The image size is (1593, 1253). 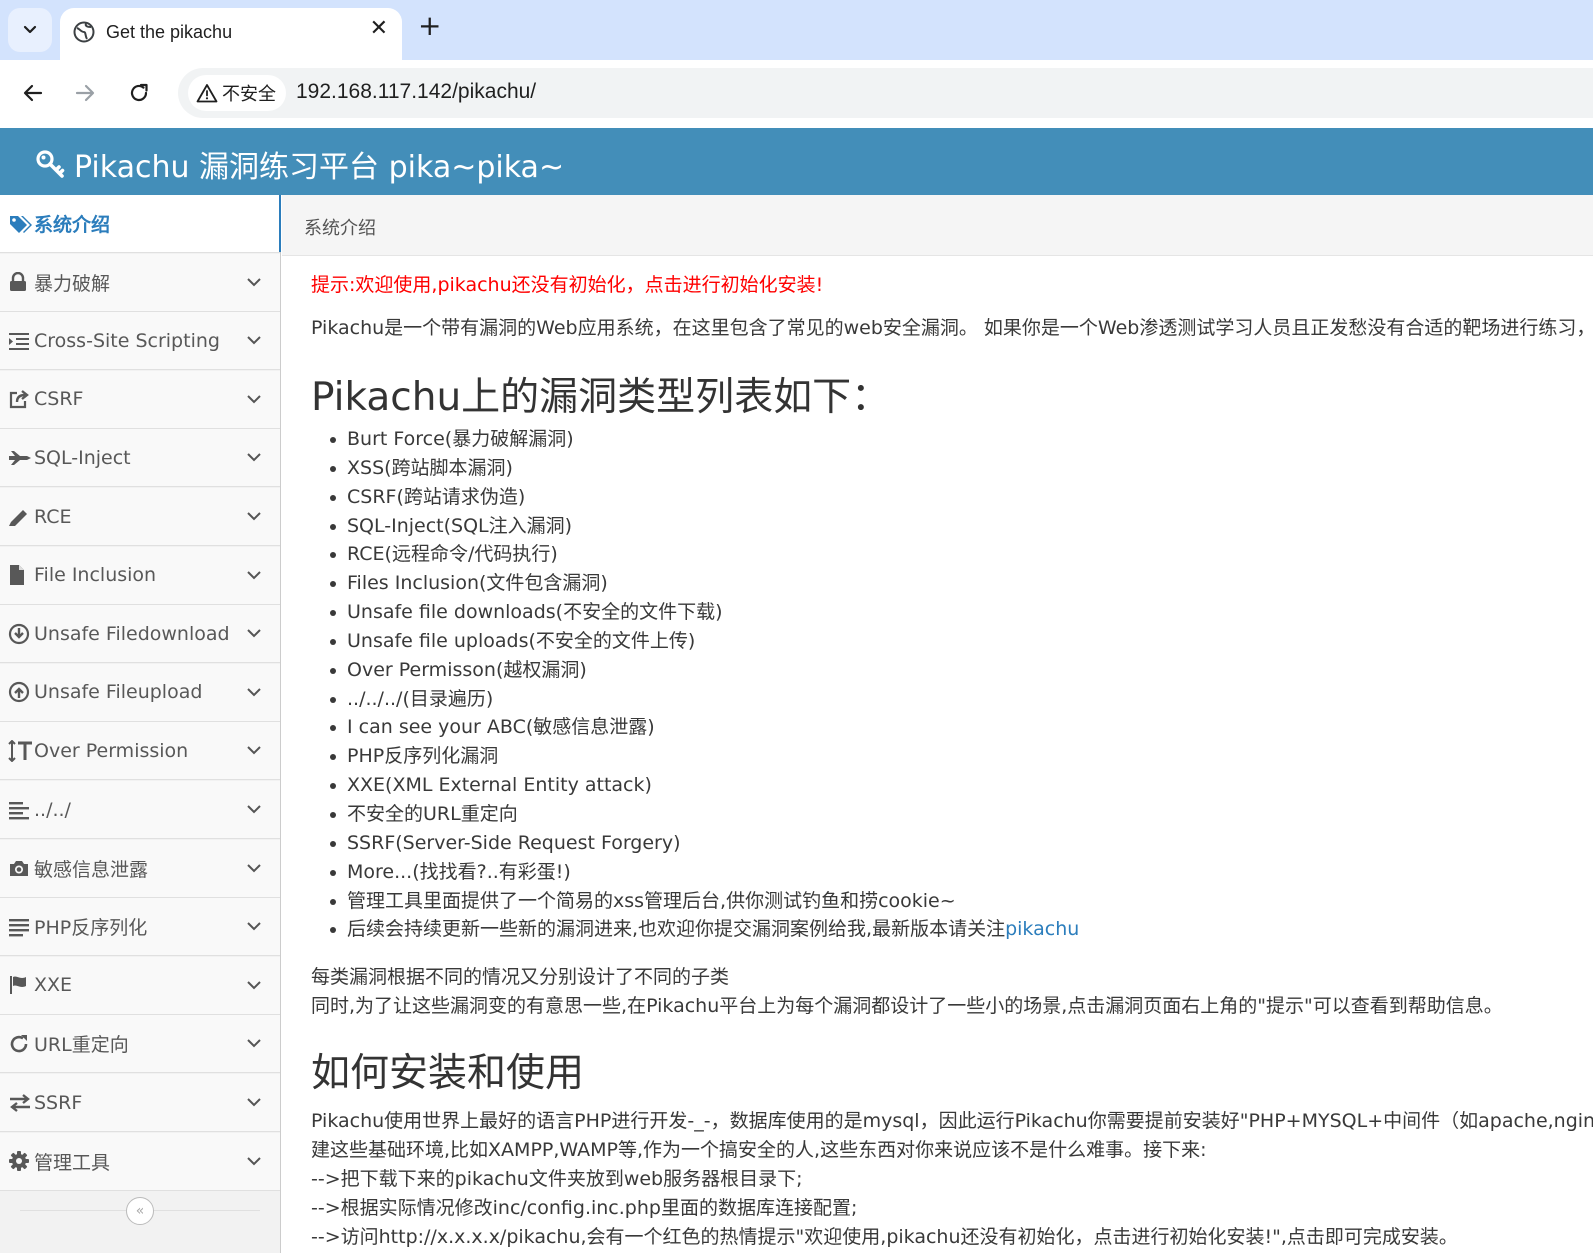 I want to click on init-notice-link: 提示:欢迎使用,pikachu还没有初始化，点击进行初始化安装!, so click(x=567, y=283).